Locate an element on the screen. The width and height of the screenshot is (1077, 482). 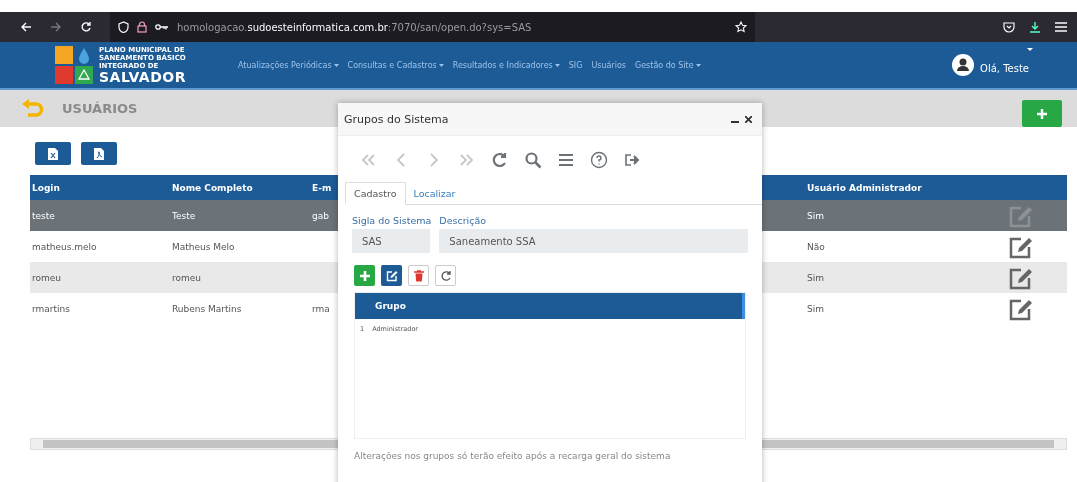
edit-icon is located at coordinates (391, 275).